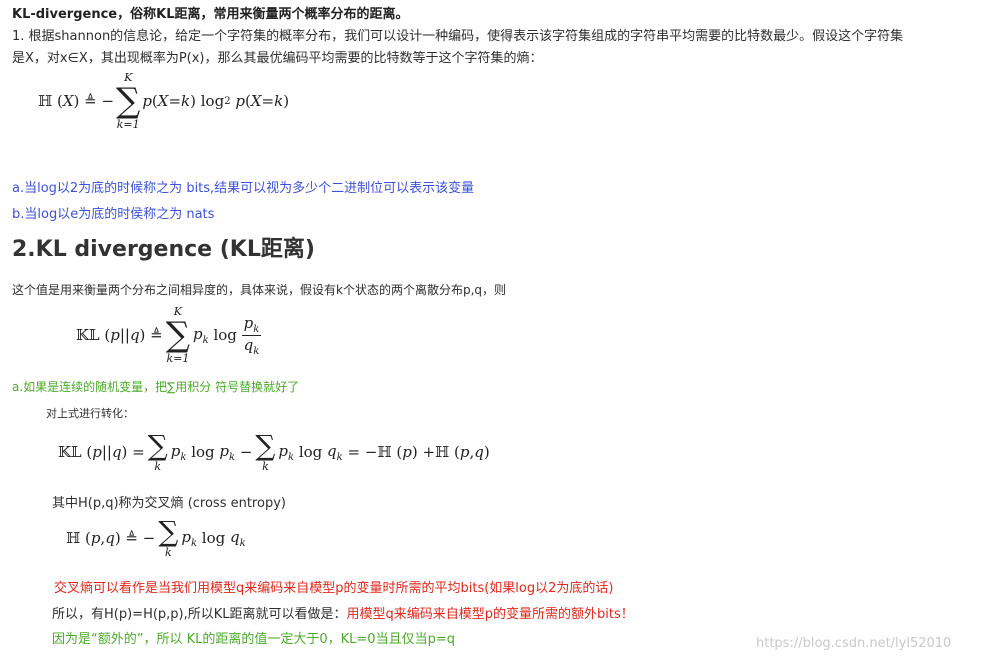 The height and width of the screenshot is (661, 982). Describe the element at coordinates (210, 14) in the screenshot. I see `heading-kl-divergence: KL-divergence，俗称KL距离，常用来衡量两个概率分布的距离。` at that location.